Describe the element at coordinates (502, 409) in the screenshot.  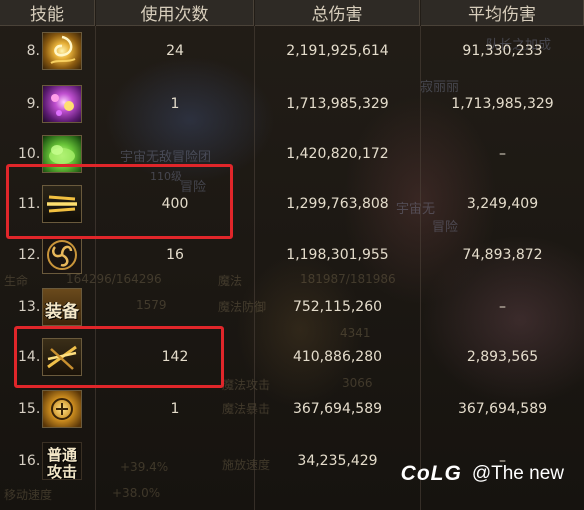
I see `average-damage: 367,694,589` at that location.